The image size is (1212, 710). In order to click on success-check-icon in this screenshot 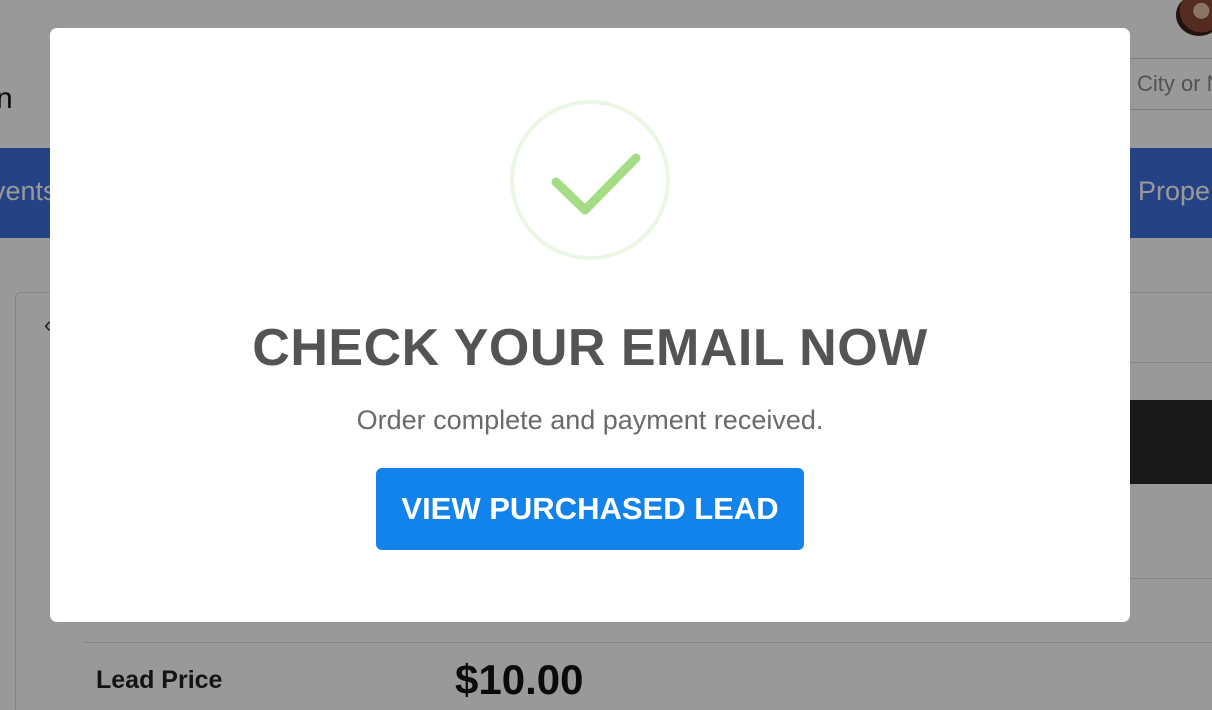, I will do `click(590, 180)`.